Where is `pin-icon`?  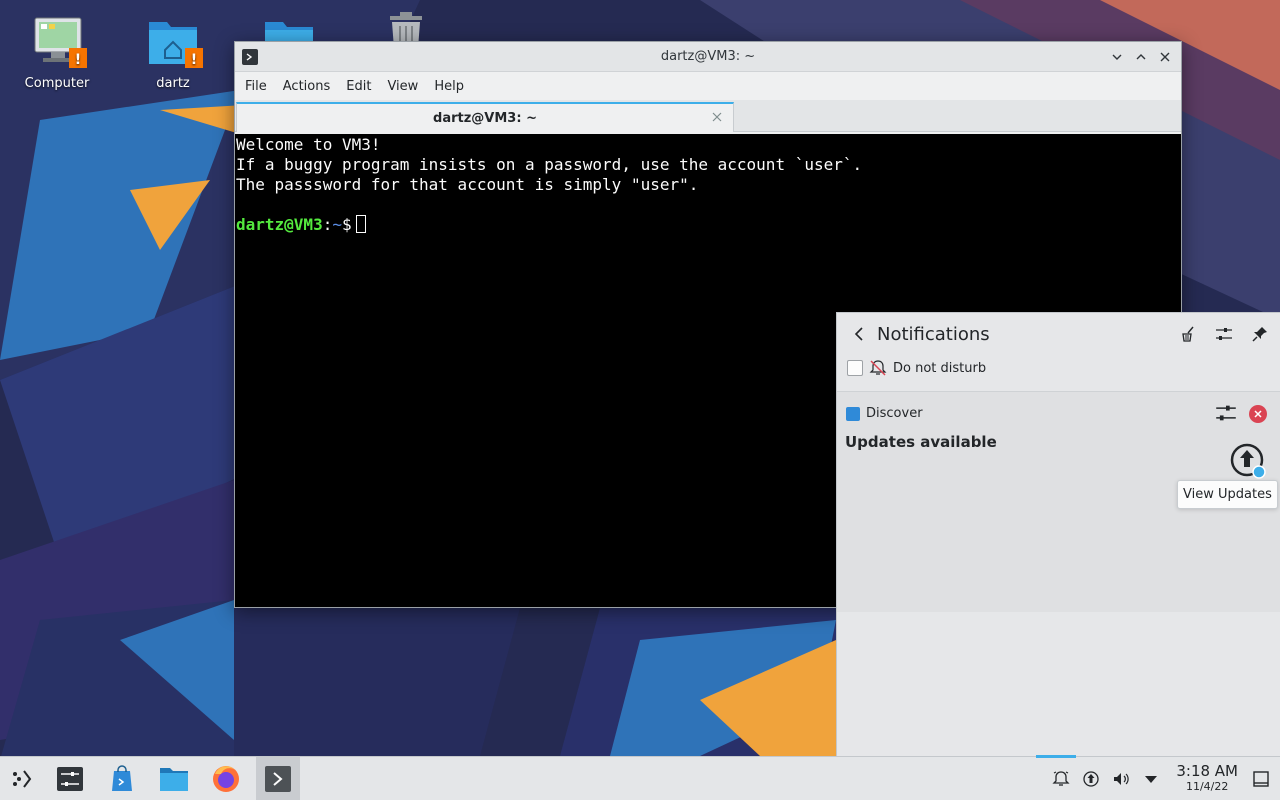
pin-icon is located at coordinates (1259, 334).